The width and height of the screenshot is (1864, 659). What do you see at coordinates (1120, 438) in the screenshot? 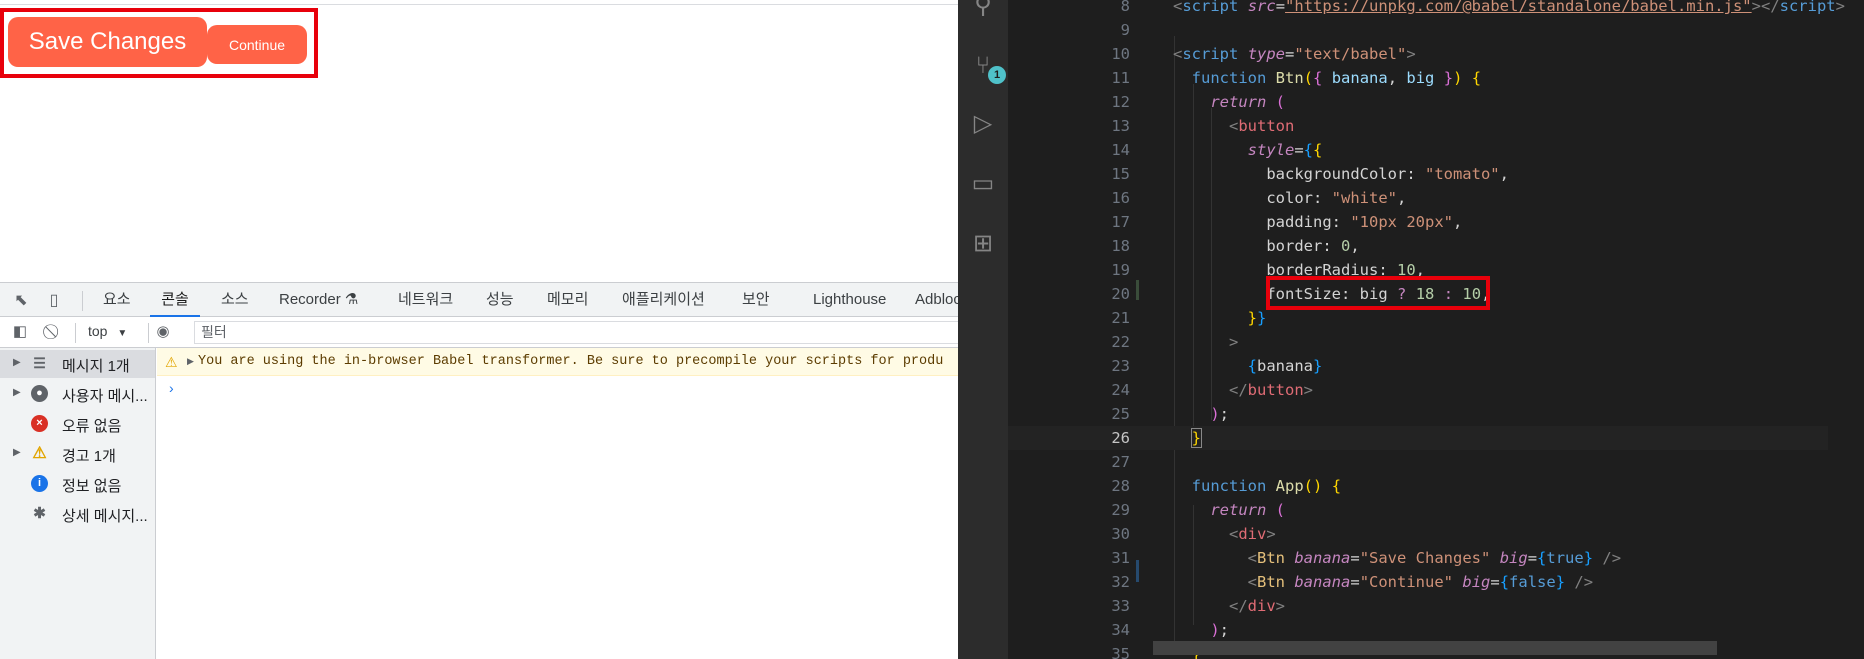
I see `line-number: 26` at bounding box center [1120, 438].